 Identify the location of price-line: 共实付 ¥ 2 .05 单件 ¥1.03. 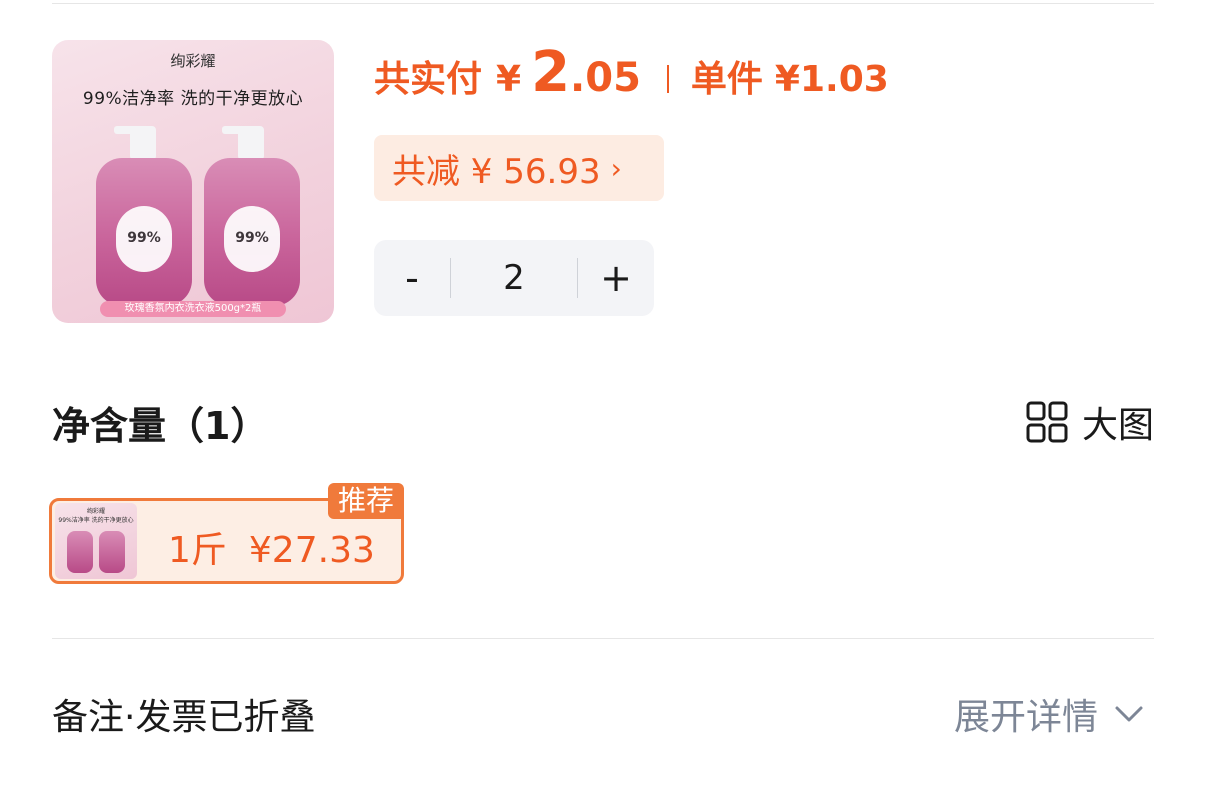
(631, 80).